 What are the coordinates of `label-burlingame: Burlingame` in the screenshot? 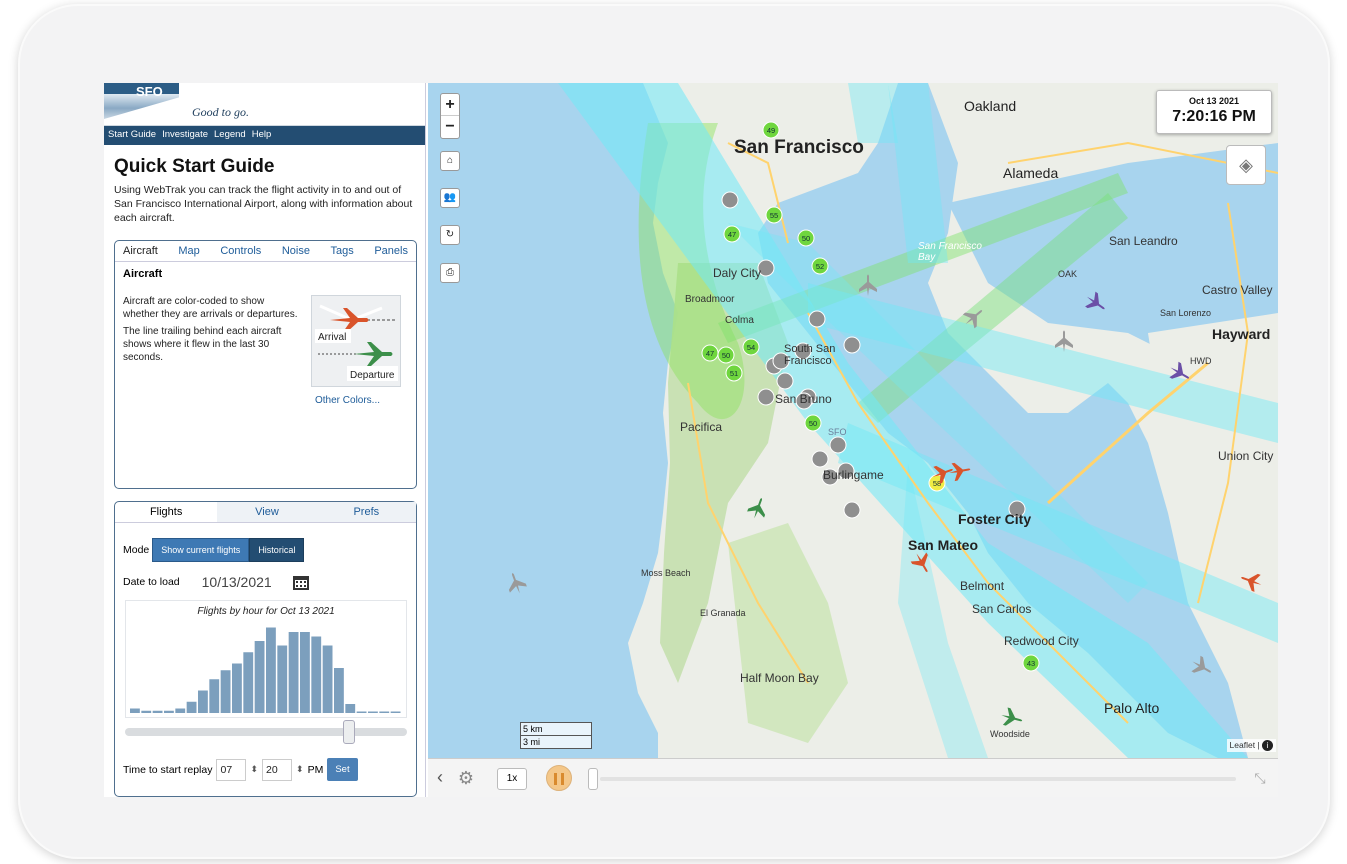 It's located at (853, 475).